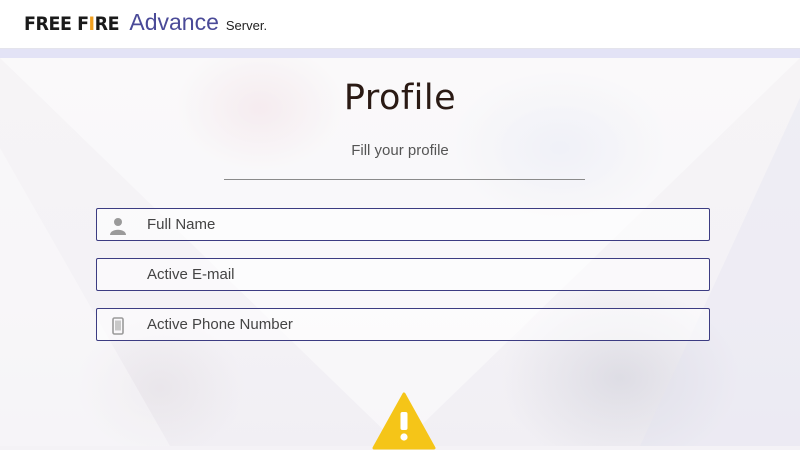 This screenshot has height=450, width=800. What do you see at coordinates (422, 224) in the screenshot?
I see `full-name-input` at bounding box center [422, 224].